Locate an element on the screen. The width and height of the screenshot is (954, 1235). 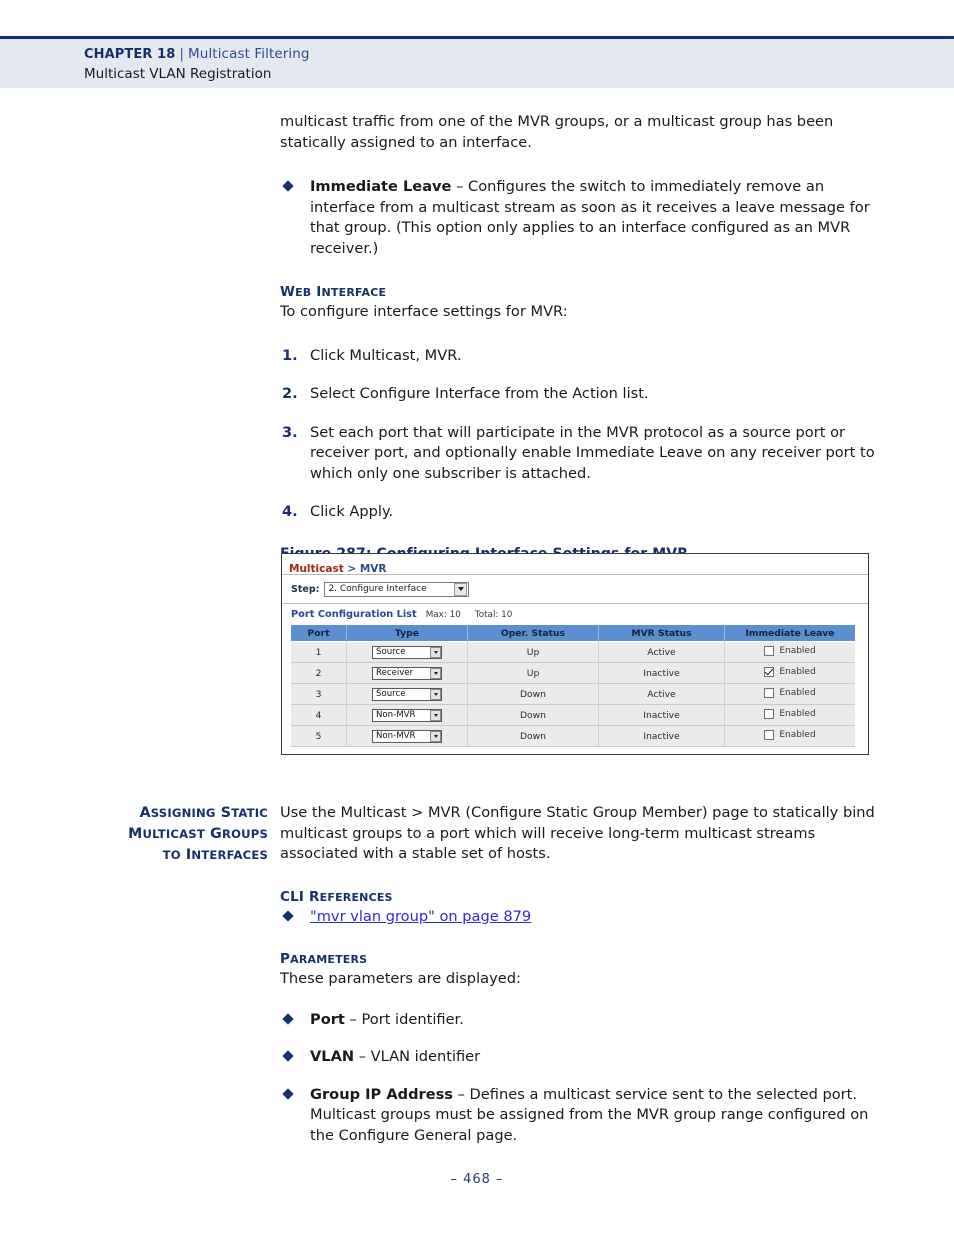
parameter-vlan-term: VLAN is located at coordinates (332, 1056).